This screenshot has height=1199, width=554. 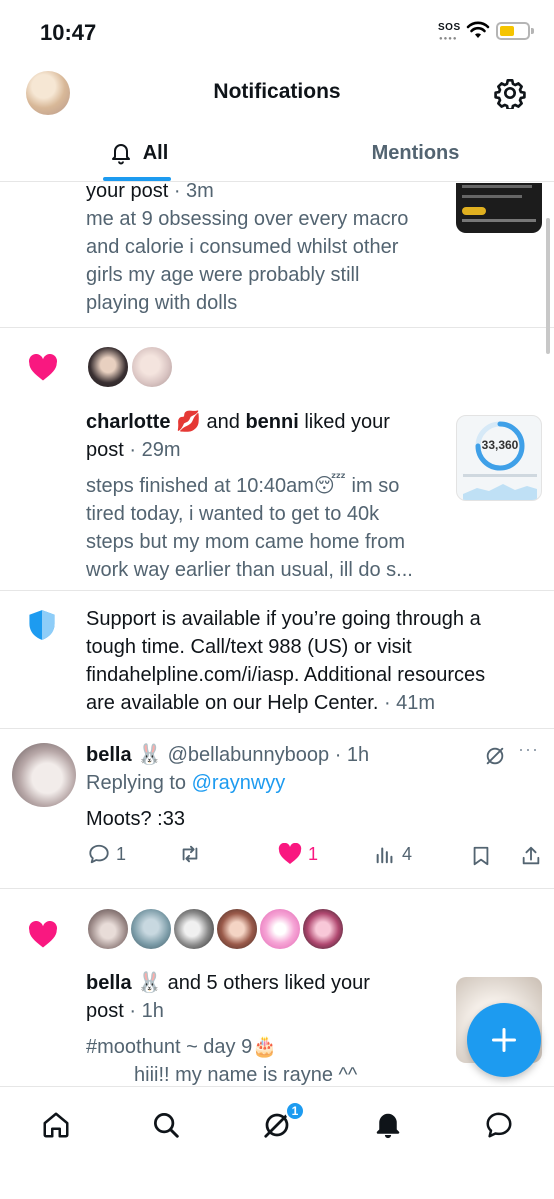 What do you see at coordinates (499, 208) in the screenshot?
I see `post-thumbnail` at bounding box center [499, 208].